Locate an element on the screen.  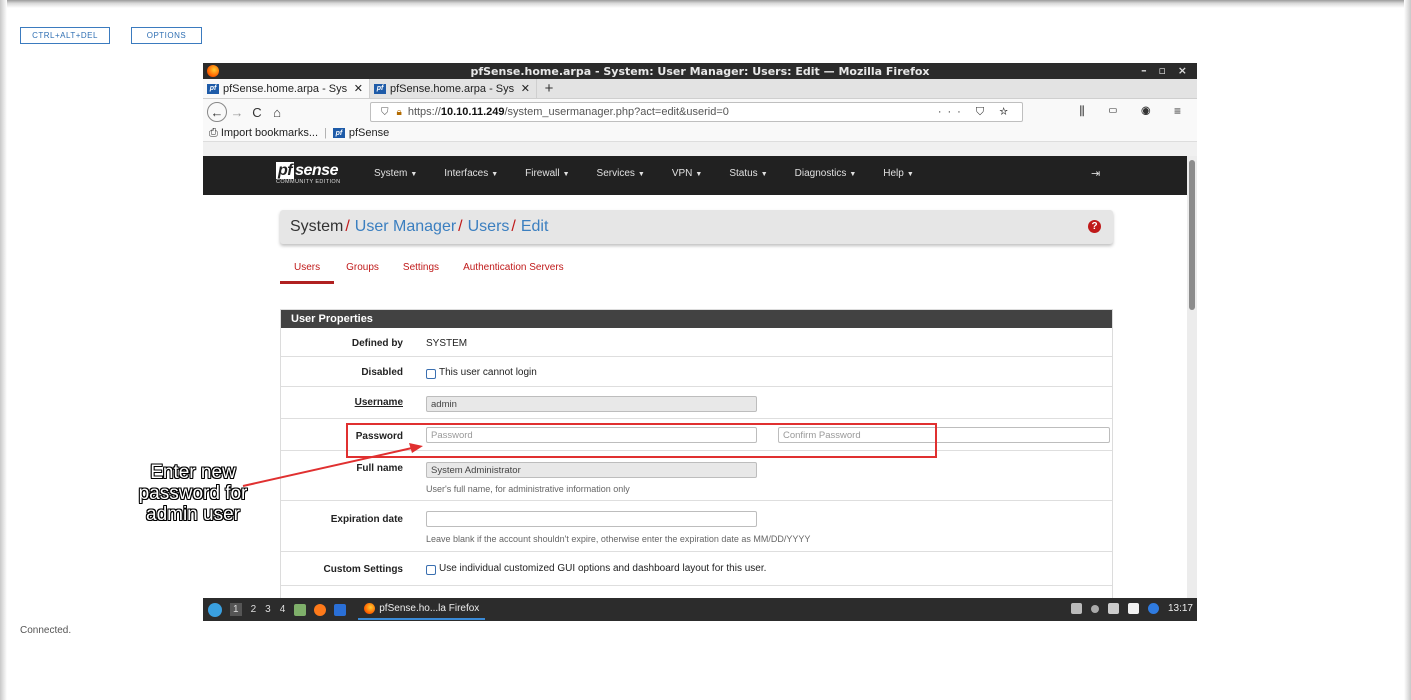
home-icon: ⌂ is located at coordinates (277, 112).